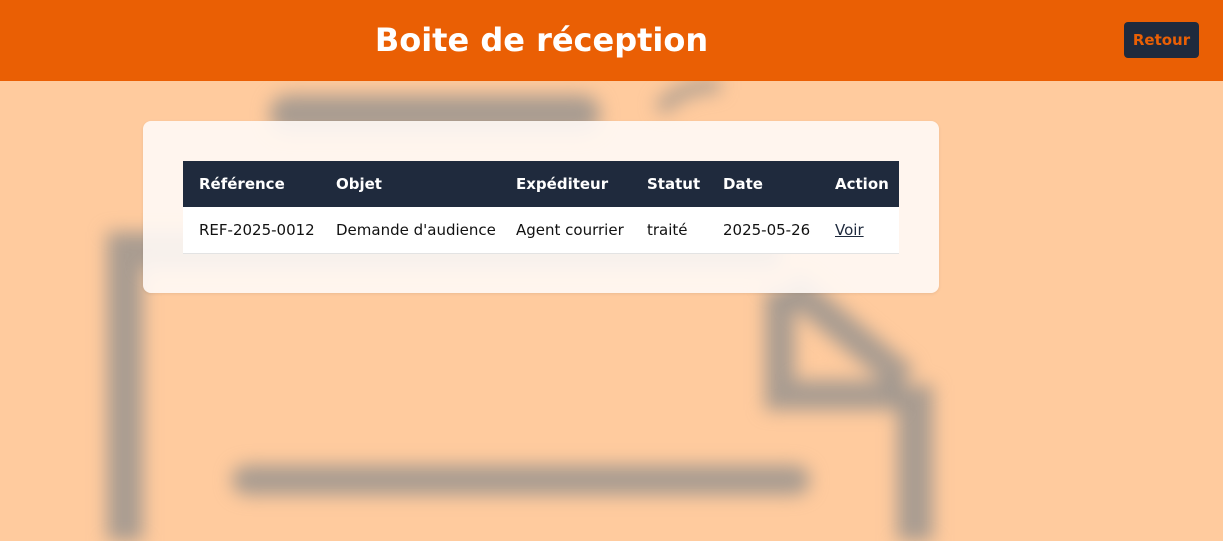  I want to click on back-button: Retour, so click(1161, 40).